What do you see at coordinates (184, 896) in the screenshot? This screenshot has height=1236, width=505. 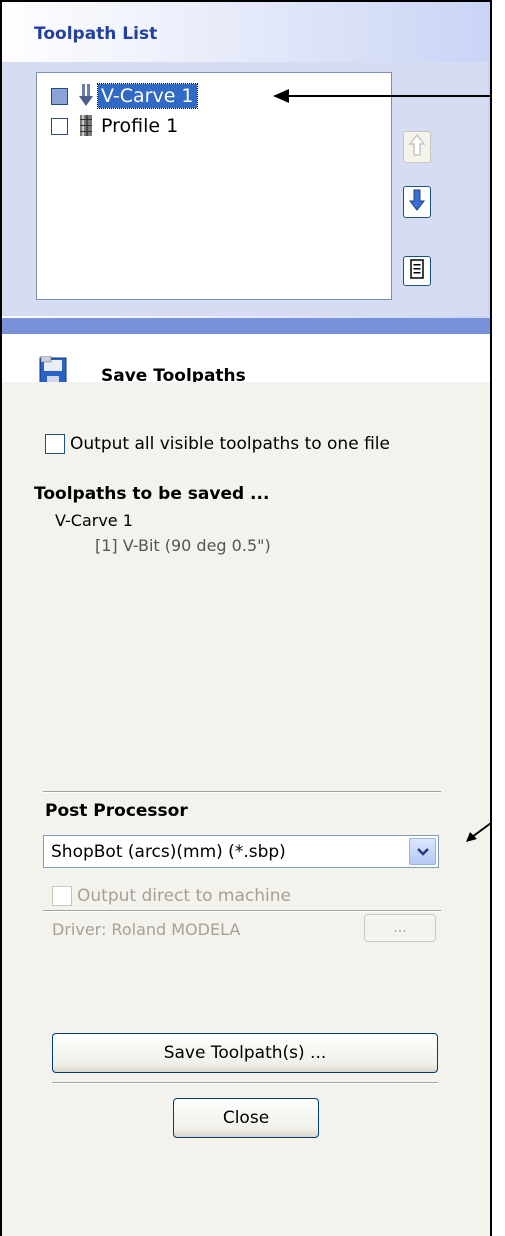 I see `output-direct-label: Output direct to machine` at bounding box center [184, 896].